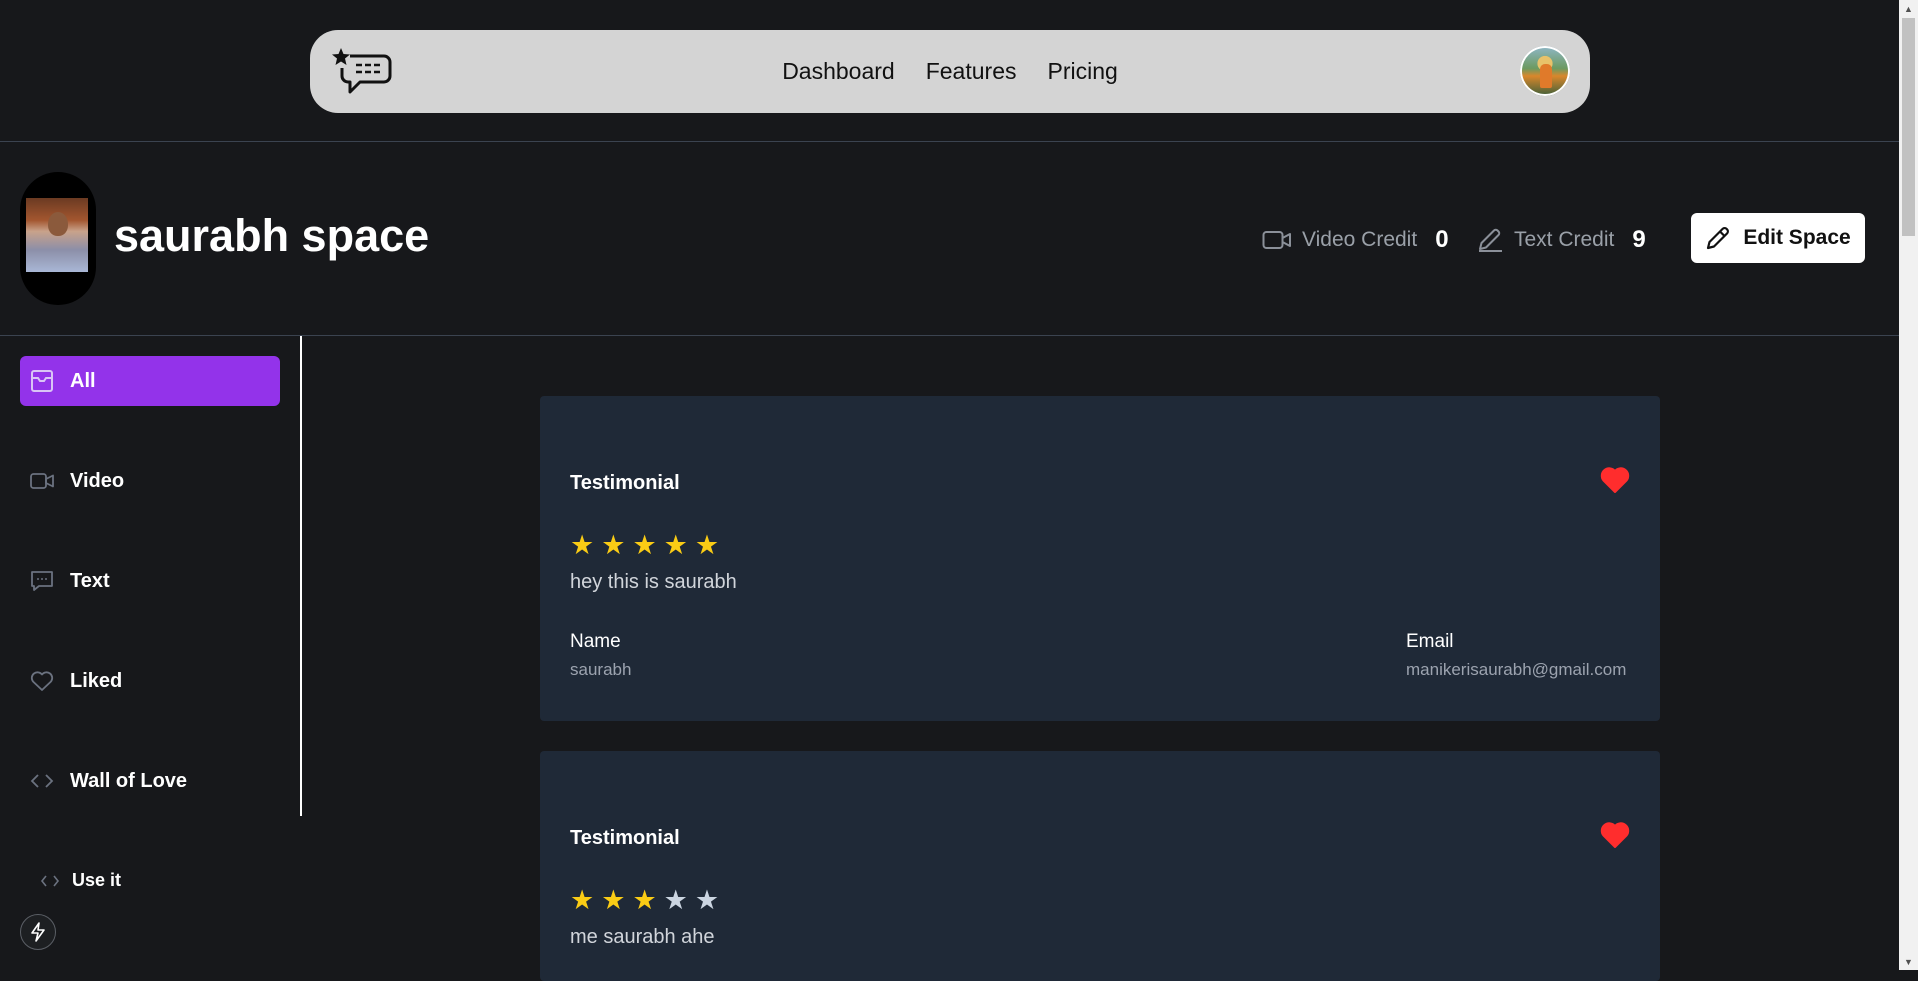 The height and width of the screenshot is (981, 1918). What do you see at coordinates (595, 641) in the screenshot?
I see `name-label: Name` at bounding box center [595, 641].